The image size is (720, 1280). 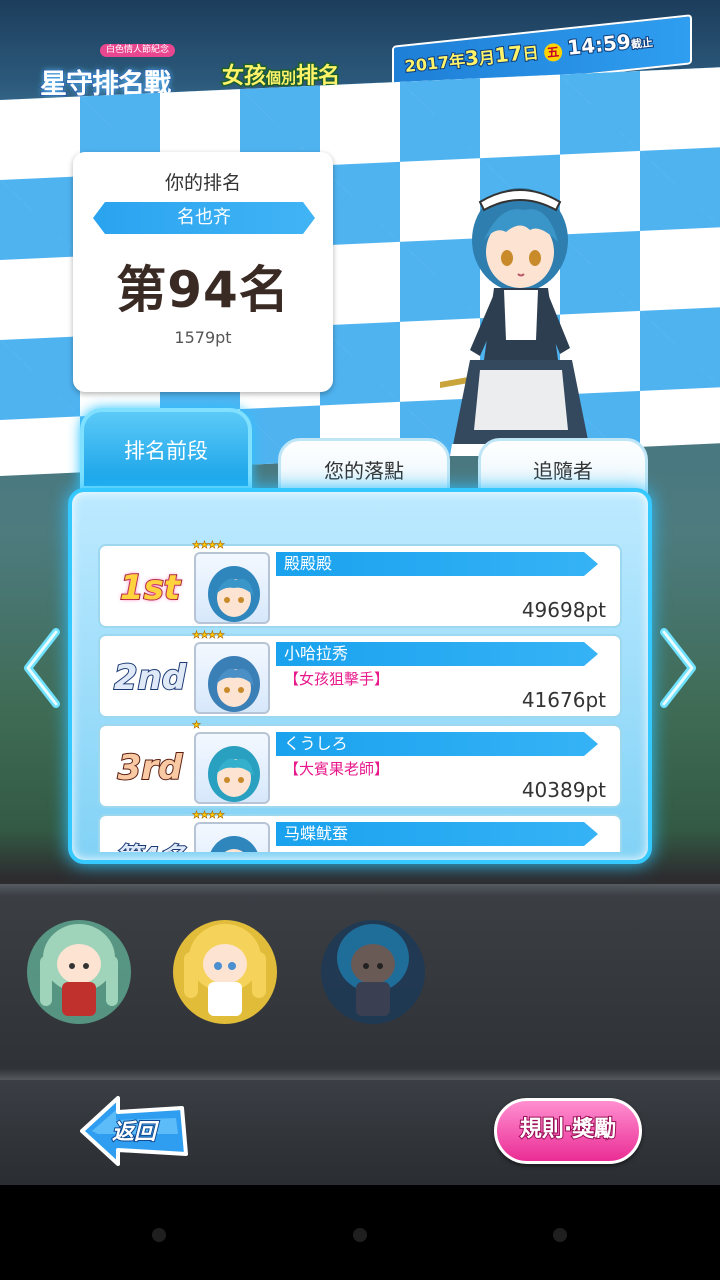 What do you see at coordinates (166, 449) in the screenshot?
I see `tab-top-ranking: 排名前段` at bounding box center [166, 449].